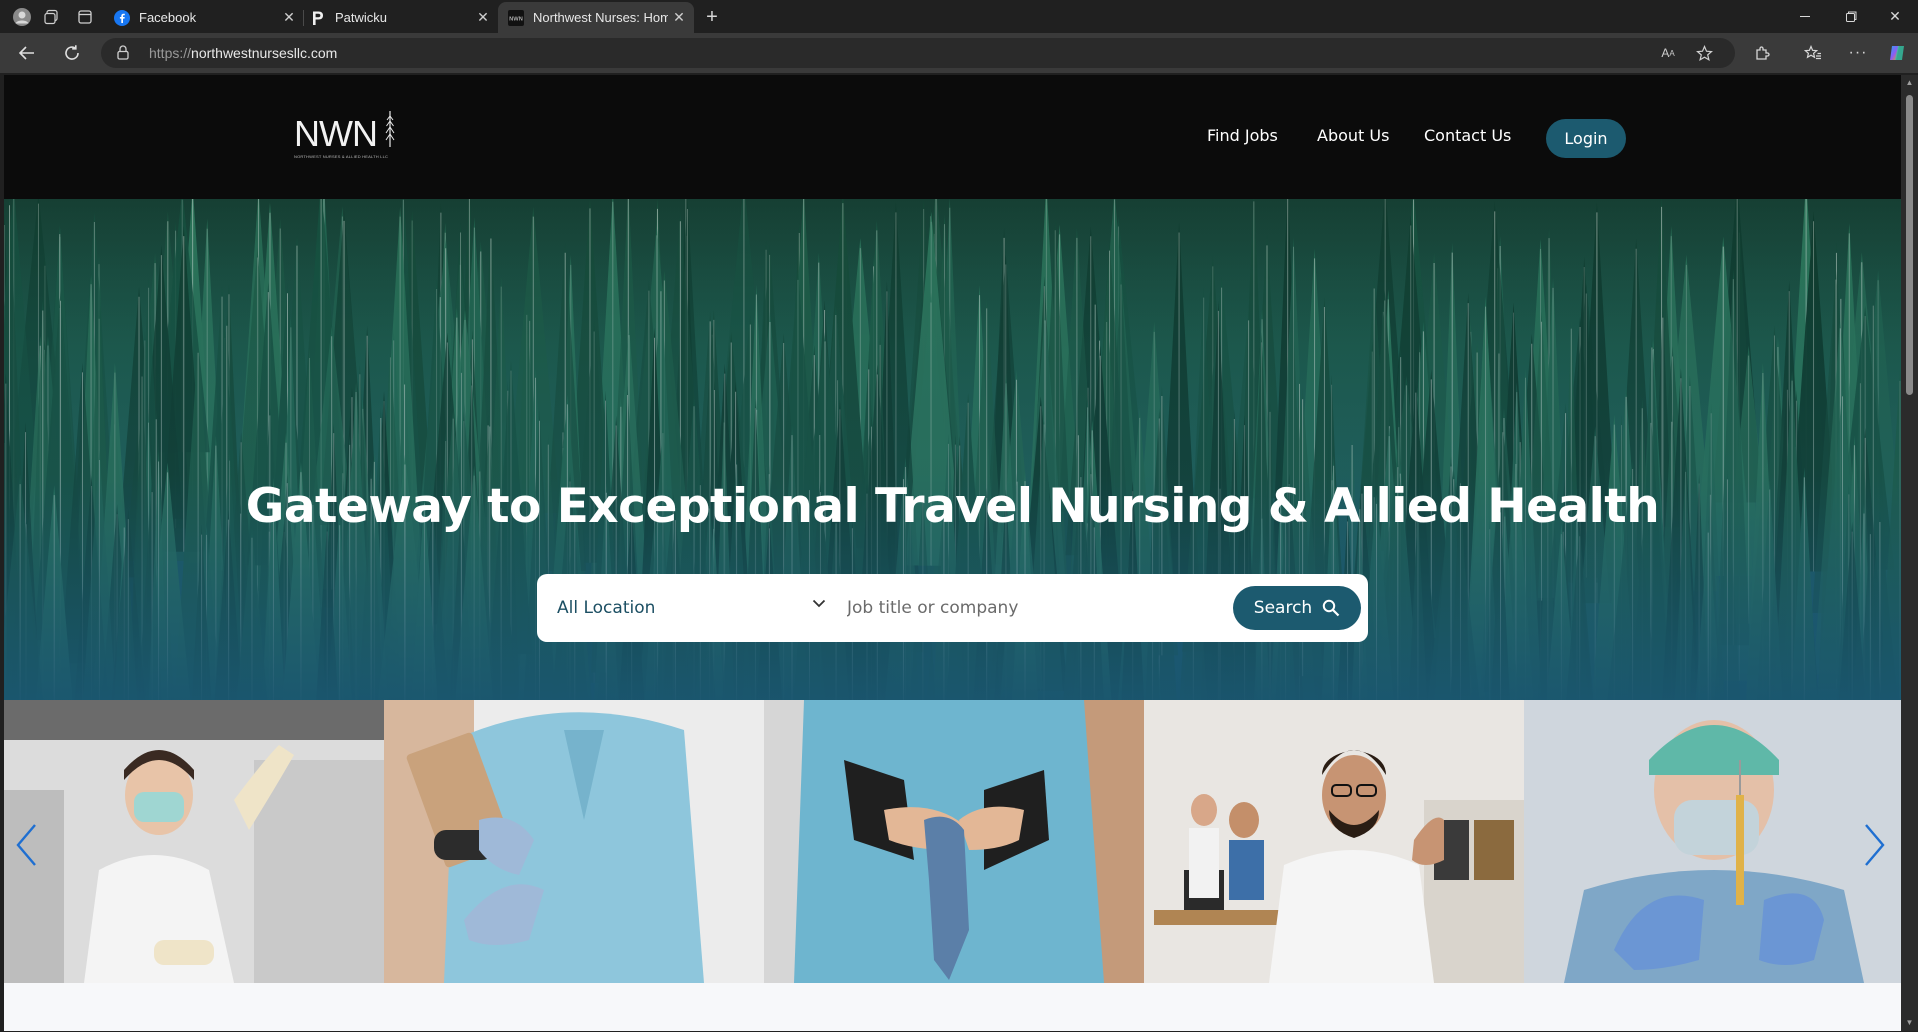  What do you see at coordinates (168, 17) in the screenshot?
I see `tab-title: Facebook` at bounding box center [168, 17].